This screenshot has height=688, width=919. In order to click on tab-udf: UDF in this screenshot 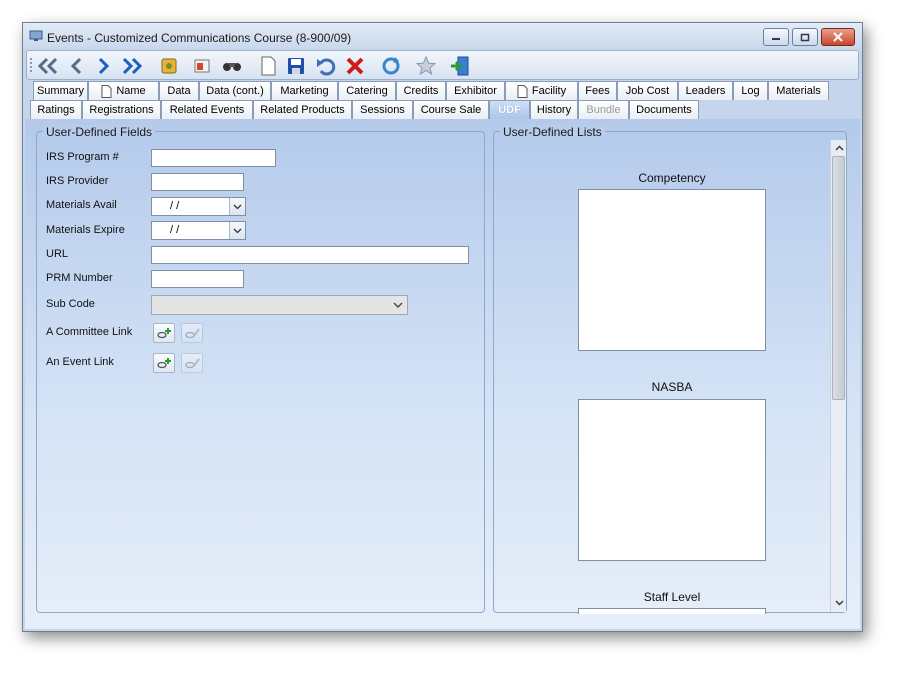, I will do `click(509, 109)`.